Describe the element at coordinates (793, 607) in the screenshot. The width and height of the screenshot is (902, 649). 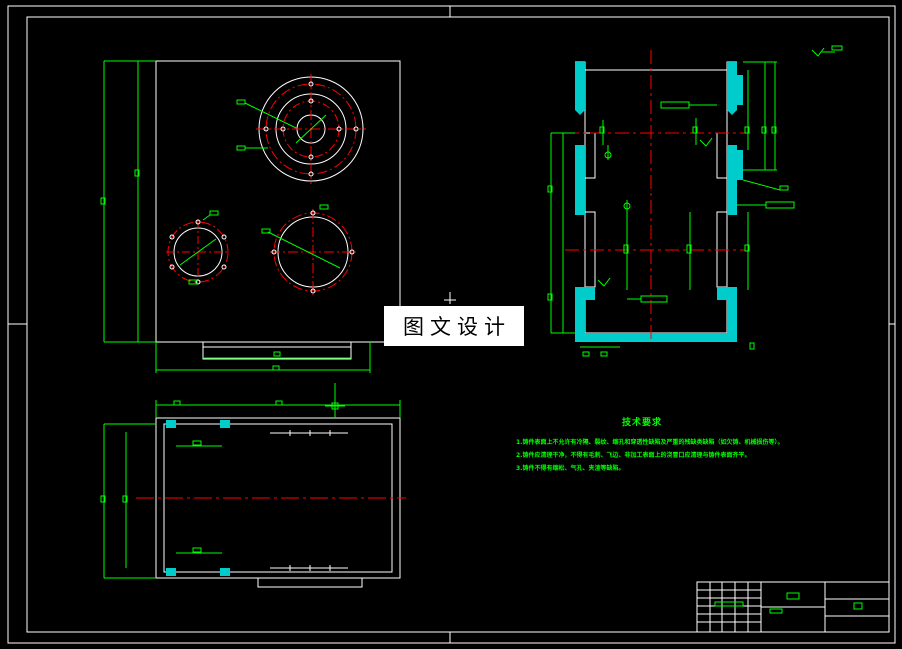
I see `title-block` at that location.